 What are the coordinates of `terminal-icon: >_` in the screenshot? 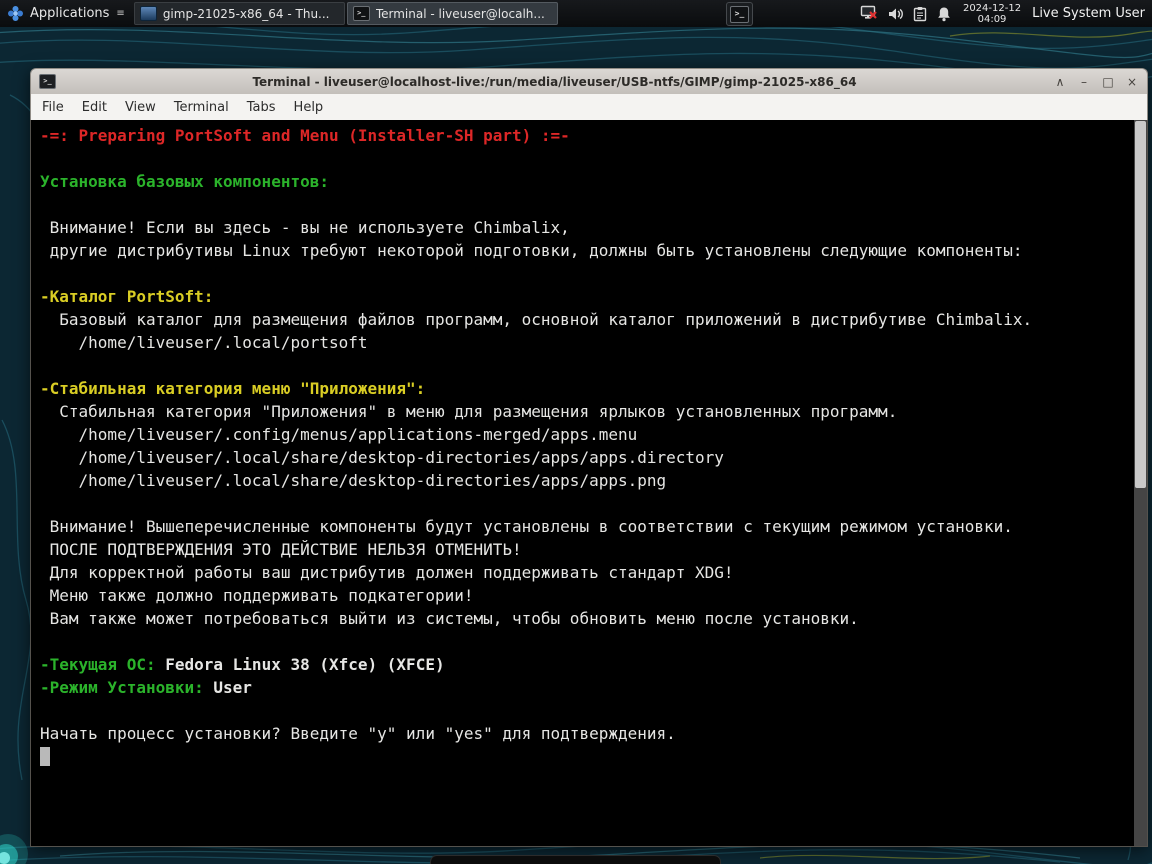 It's located at (361, 13).